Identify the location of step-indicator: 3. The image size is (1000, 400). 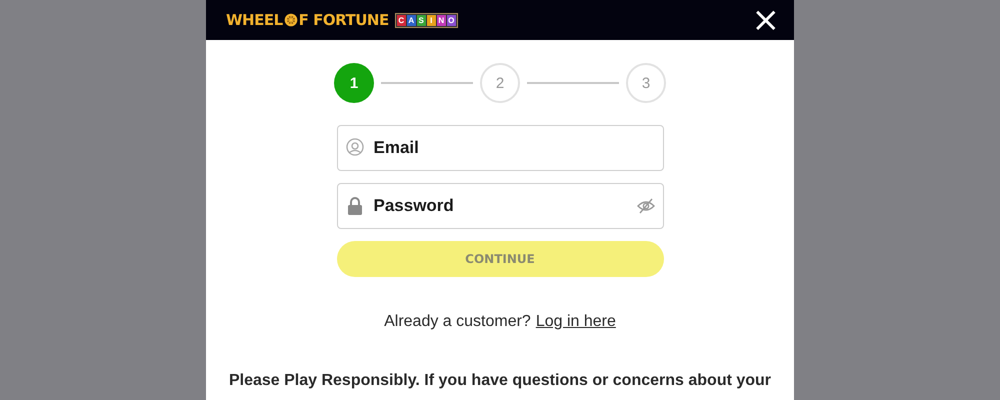
(646, 83).